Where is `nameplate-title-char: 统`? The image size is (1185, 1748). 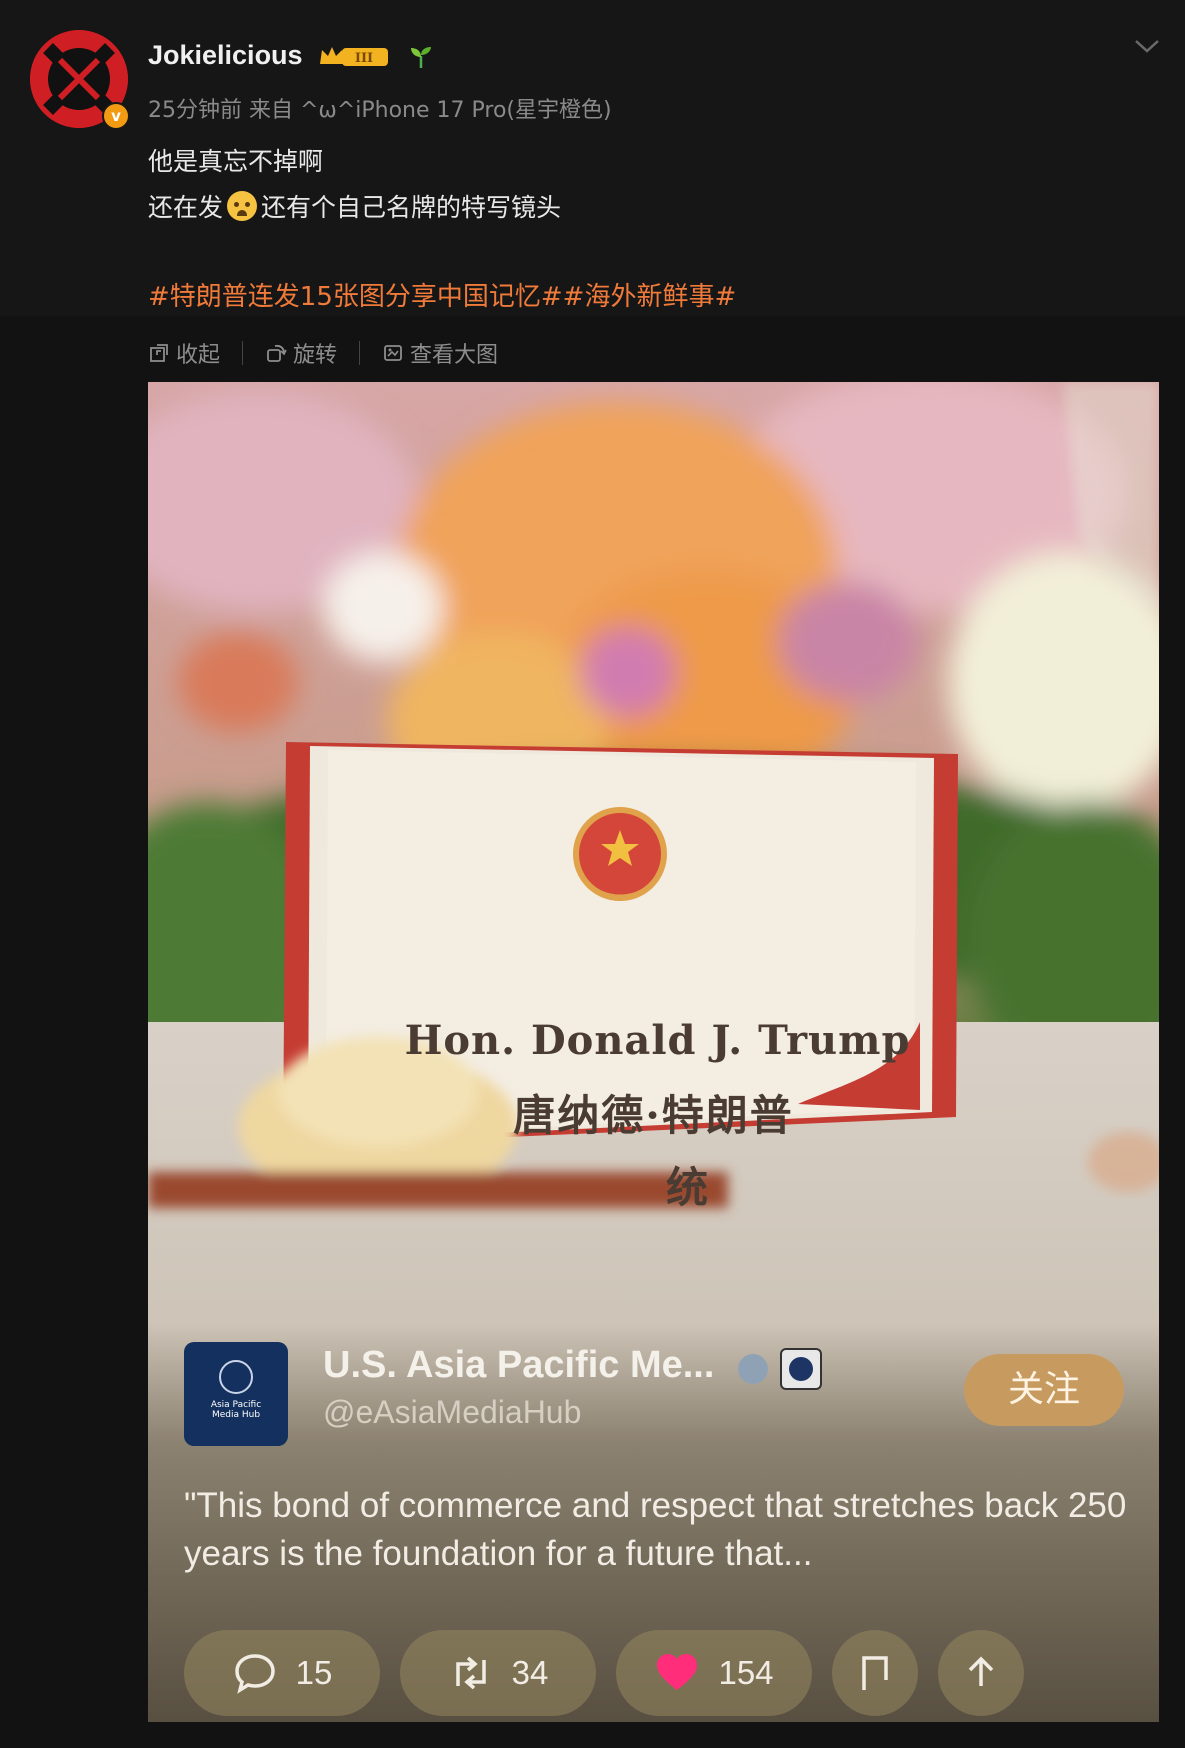 nameplate-title-char: 统 is located at coordinates (687, 1187).